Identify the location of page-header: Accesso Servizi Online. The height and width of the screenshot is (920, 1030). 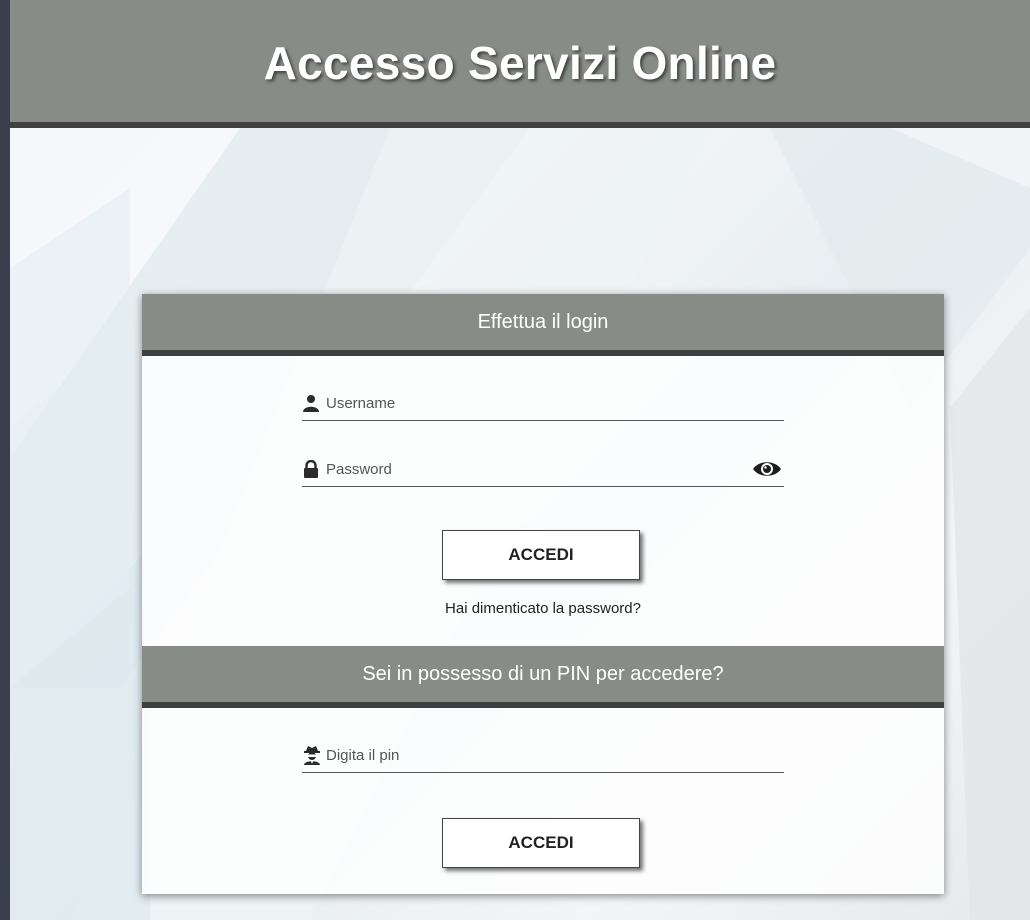
(520, 64).